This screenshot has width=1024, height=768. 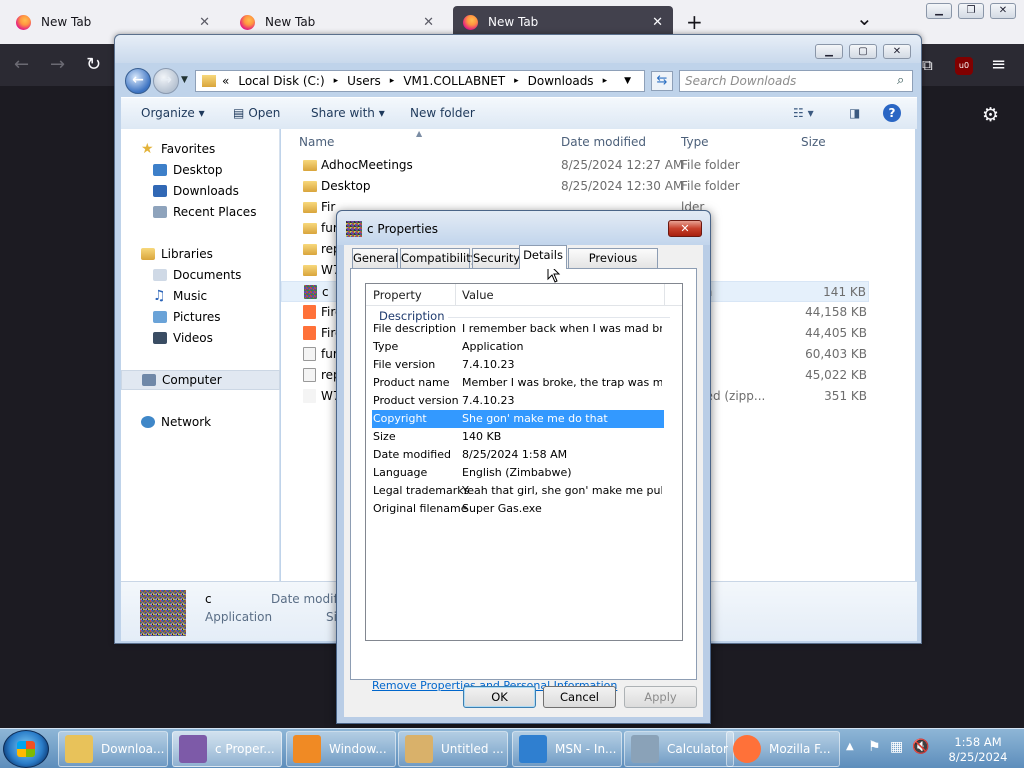 I want to click on organize-button: Organize ▾, so click(x=173, y=113).